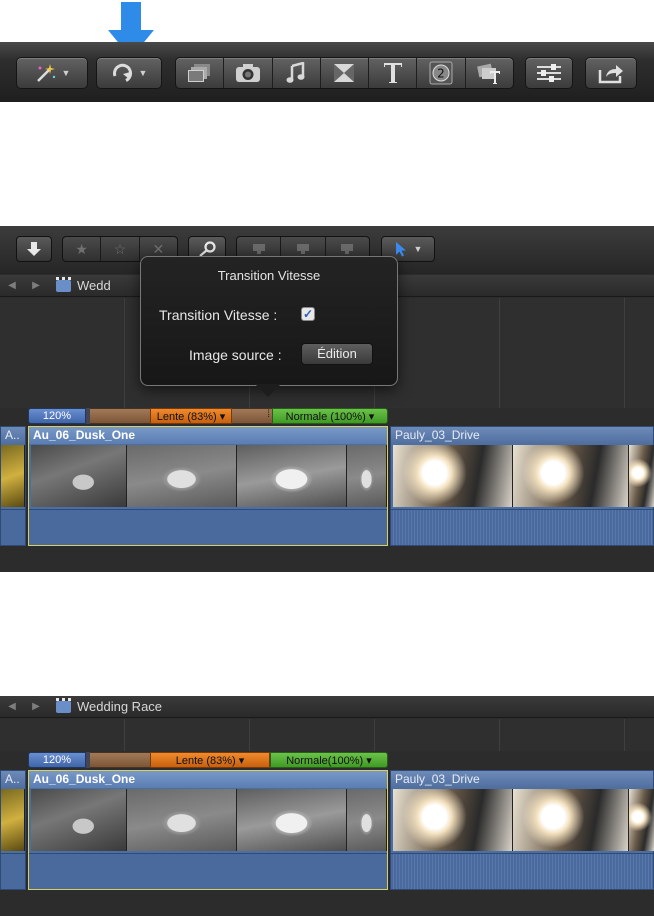  What do you see at coordinates (308, 314) in the screenshot?
I see `speed-transition-checkbox: ✓` at bounding box center [308, 314].